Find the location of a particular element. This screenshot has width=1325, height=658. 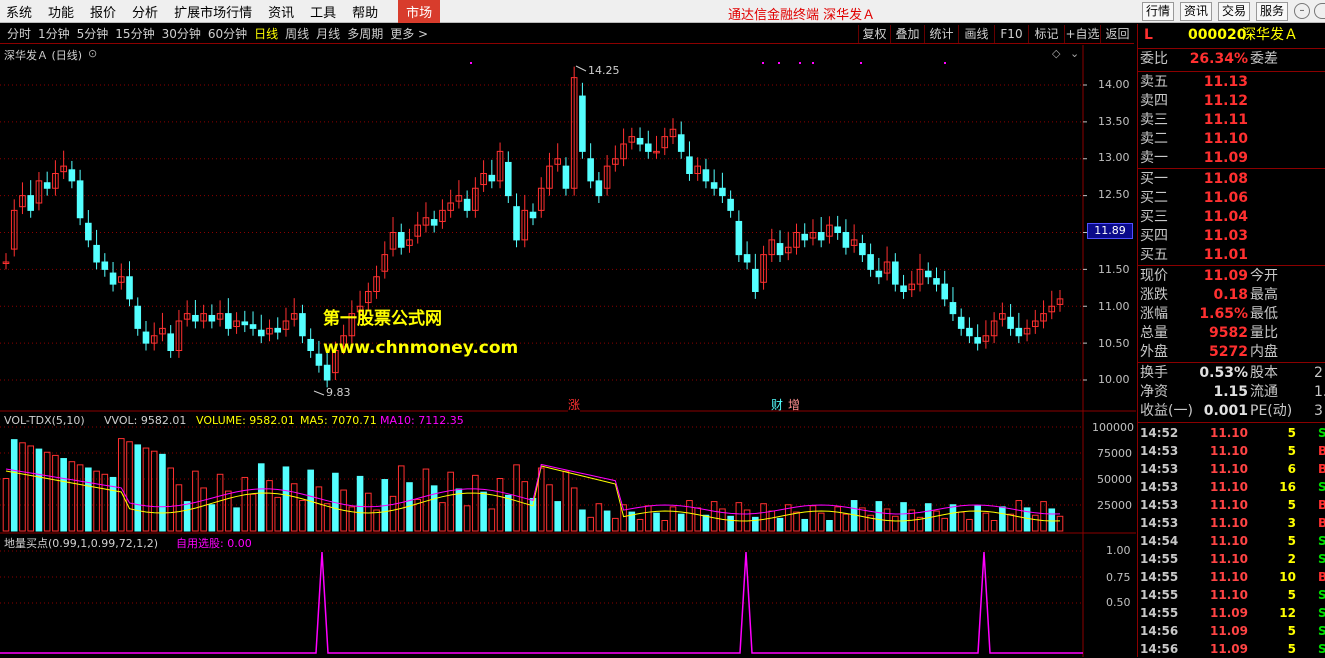

menu-quote: 报价 is located at coordinates (103, 11).